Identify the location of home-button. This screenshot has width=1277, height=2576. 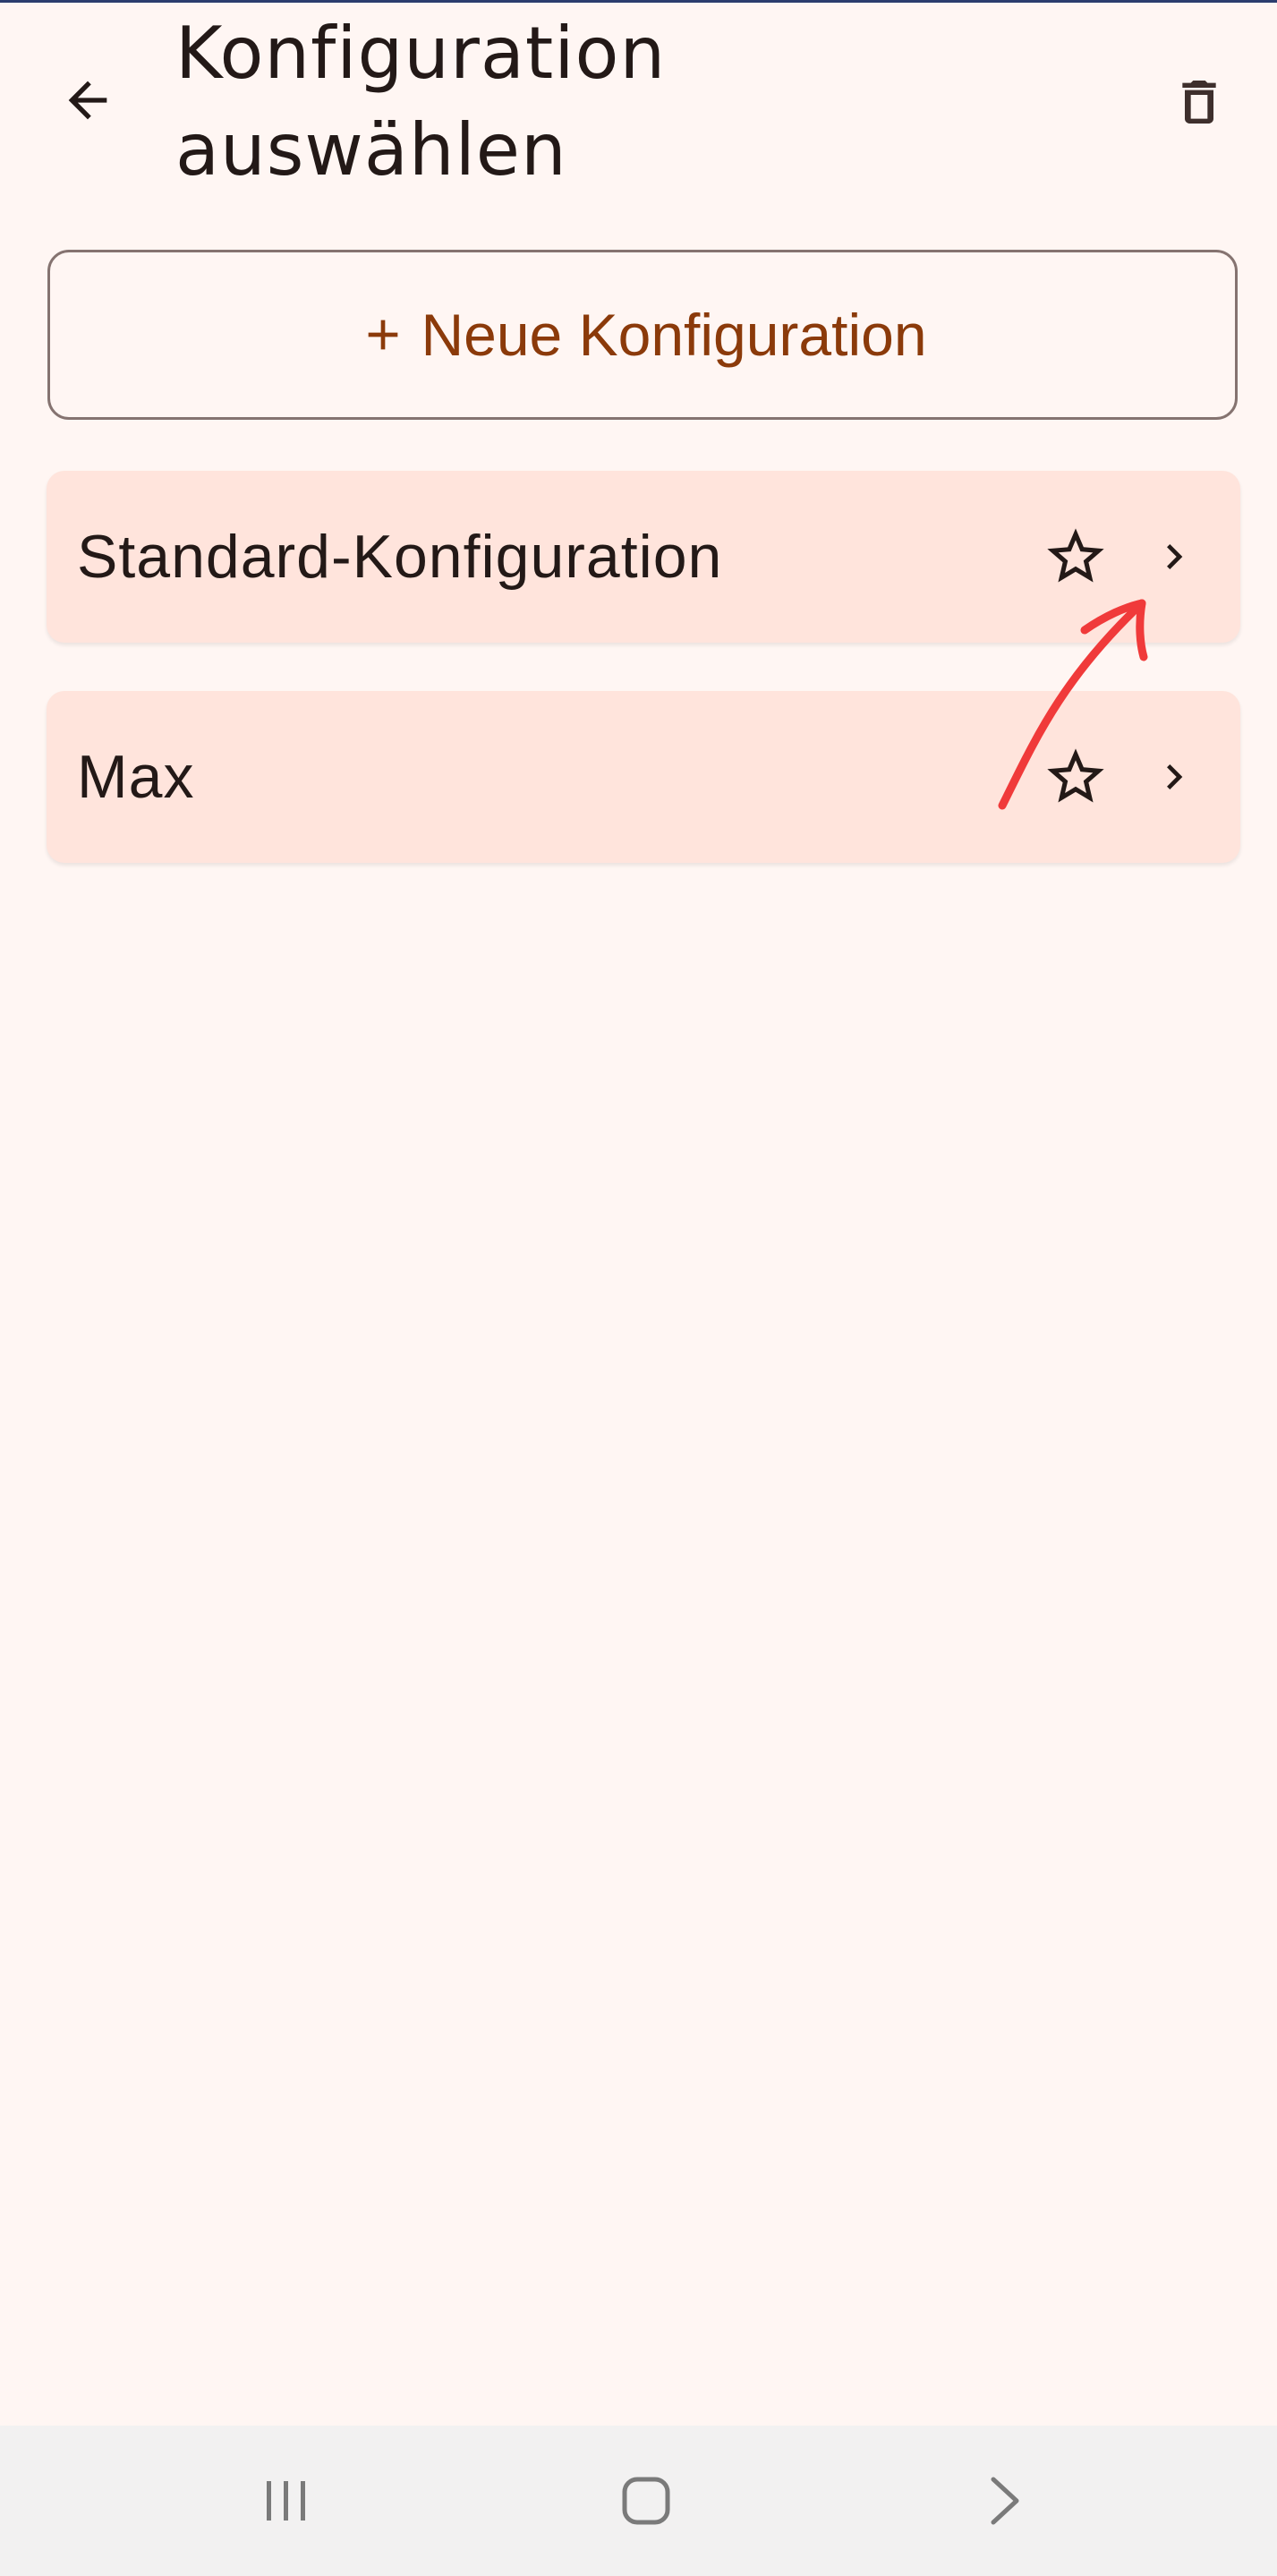
(646, 2501).